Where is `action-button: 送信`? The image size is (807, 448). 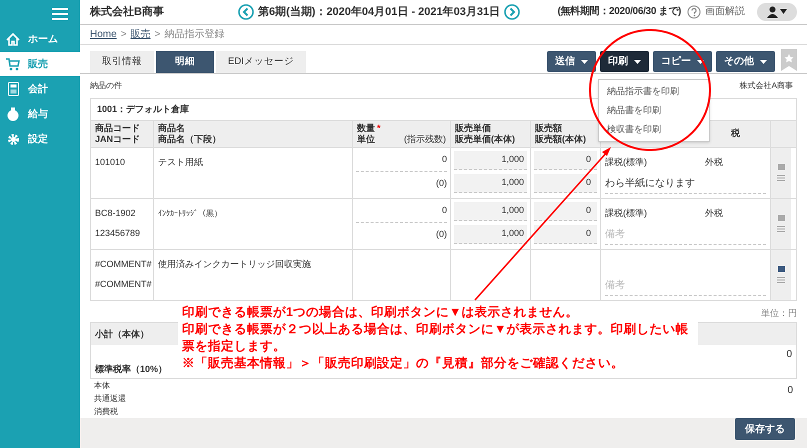 action-button: 送信 is located at coordinates (571, 61).